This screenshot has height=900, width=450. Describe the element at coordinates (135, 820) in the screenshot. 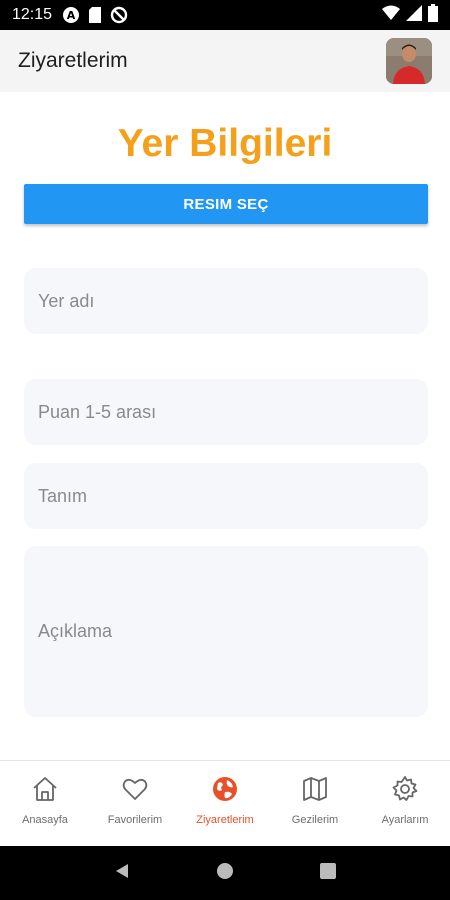

I see `nav-label-favorites: Favorilerim` at that location.